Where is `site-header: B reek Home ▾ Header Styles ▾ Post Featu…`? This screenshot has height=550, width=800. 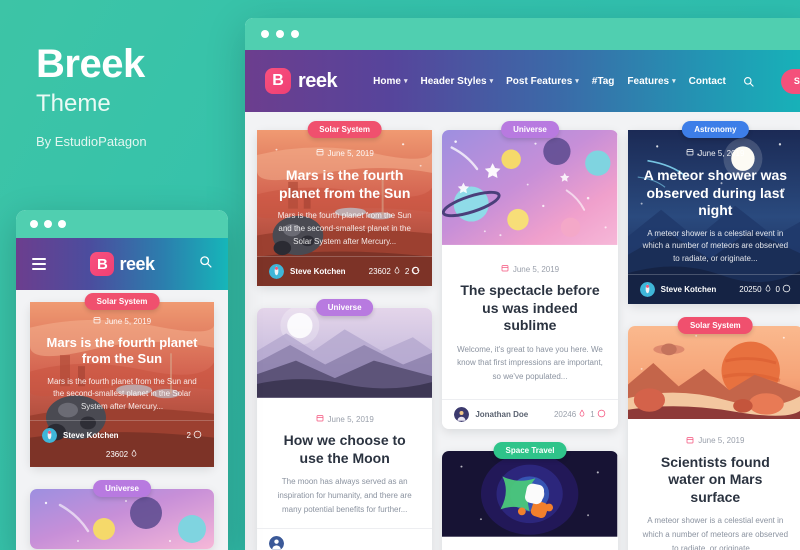 site-header: B reek Home ▾ Header Styles ▾ Post Featu… is located at coordinates (522, 81).